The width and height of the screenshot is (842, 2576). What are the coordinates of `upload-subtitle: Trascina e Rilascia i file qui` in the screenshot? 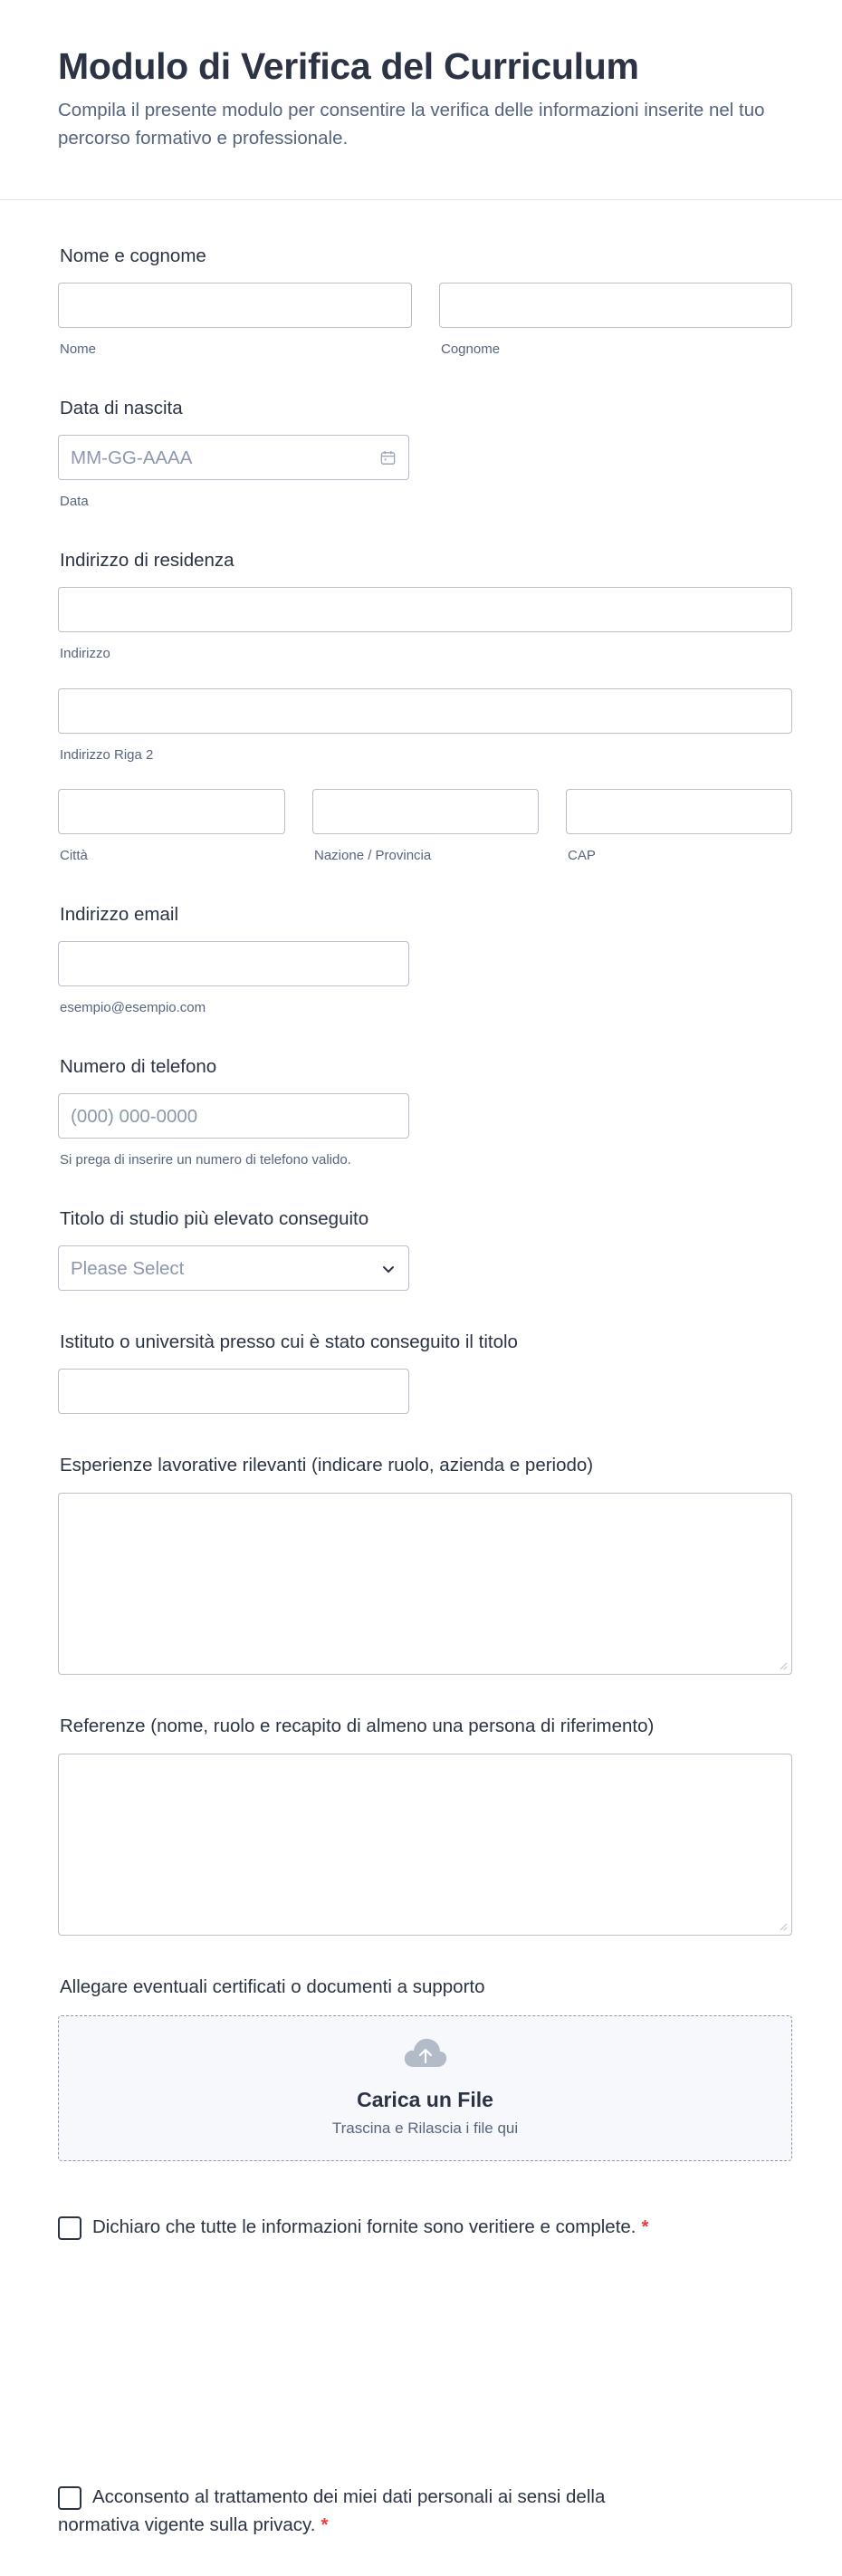 It's located at (425, 2128).